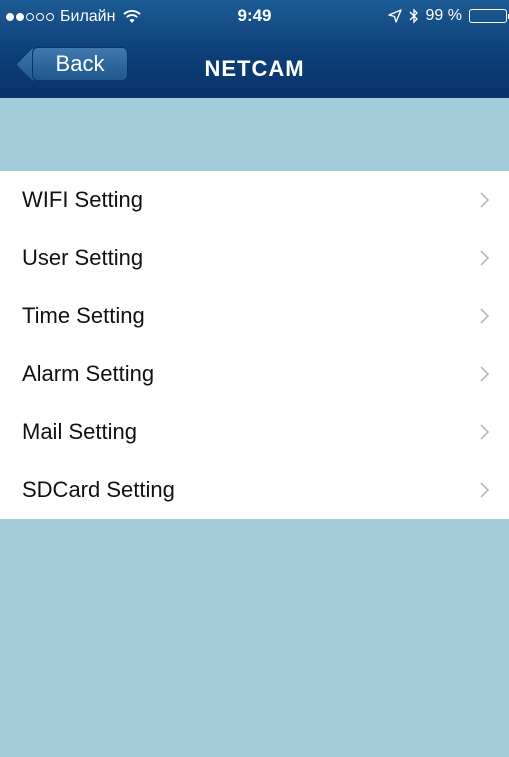 The width and height of the screenshot is (509, 757). Describe the element at coordinates (88, 373) in the screenshot. I see `settings-item-label: Alarm Setting` at that location.